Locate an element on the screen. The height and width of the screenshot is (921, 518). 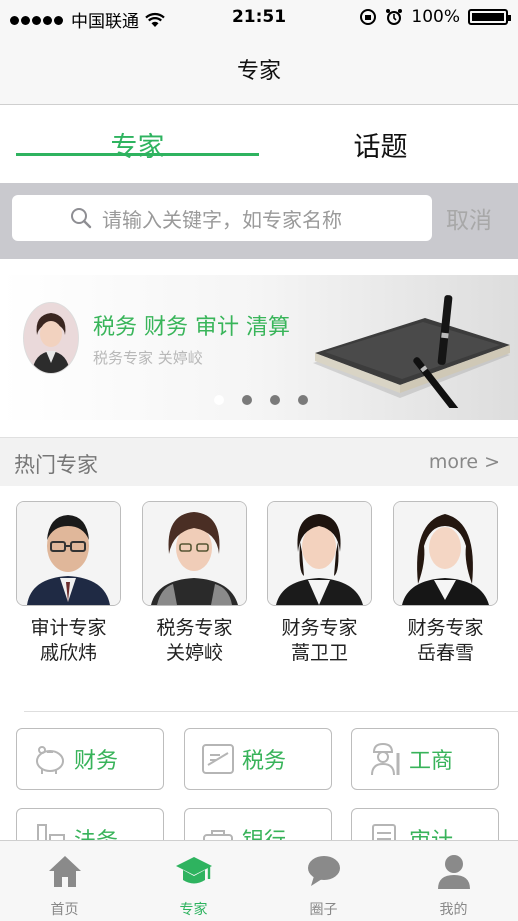
tab-circles: 圈子 is located at coordinates (323, 881).